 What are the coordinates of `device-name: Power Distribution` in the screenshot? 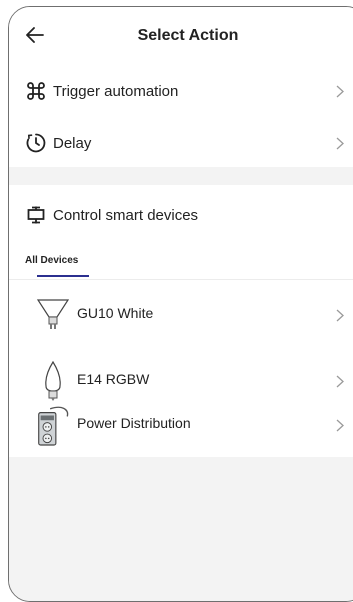 It's located at (134, 423).